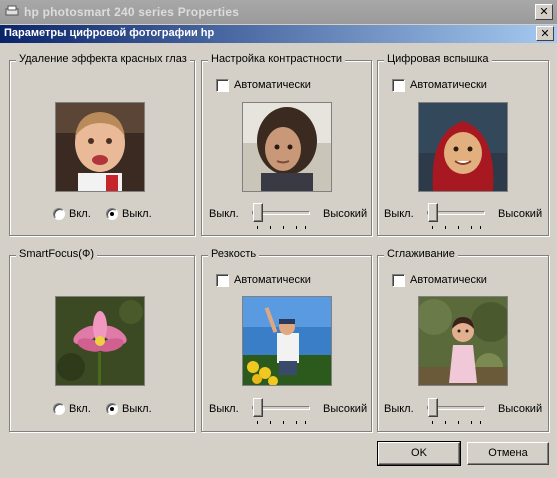  What do you see at coordinates (132, 12) in the screenshot?
I see `outer-window-title: hp photosmart 240 series Properties` at bounding box center [132, 12].